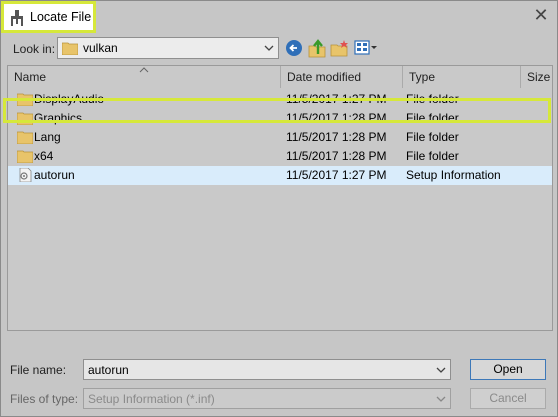  Describe the element at coordinates (168, 48) in the screenshot. I see `look-in-dropdown: vulkan` at that location.